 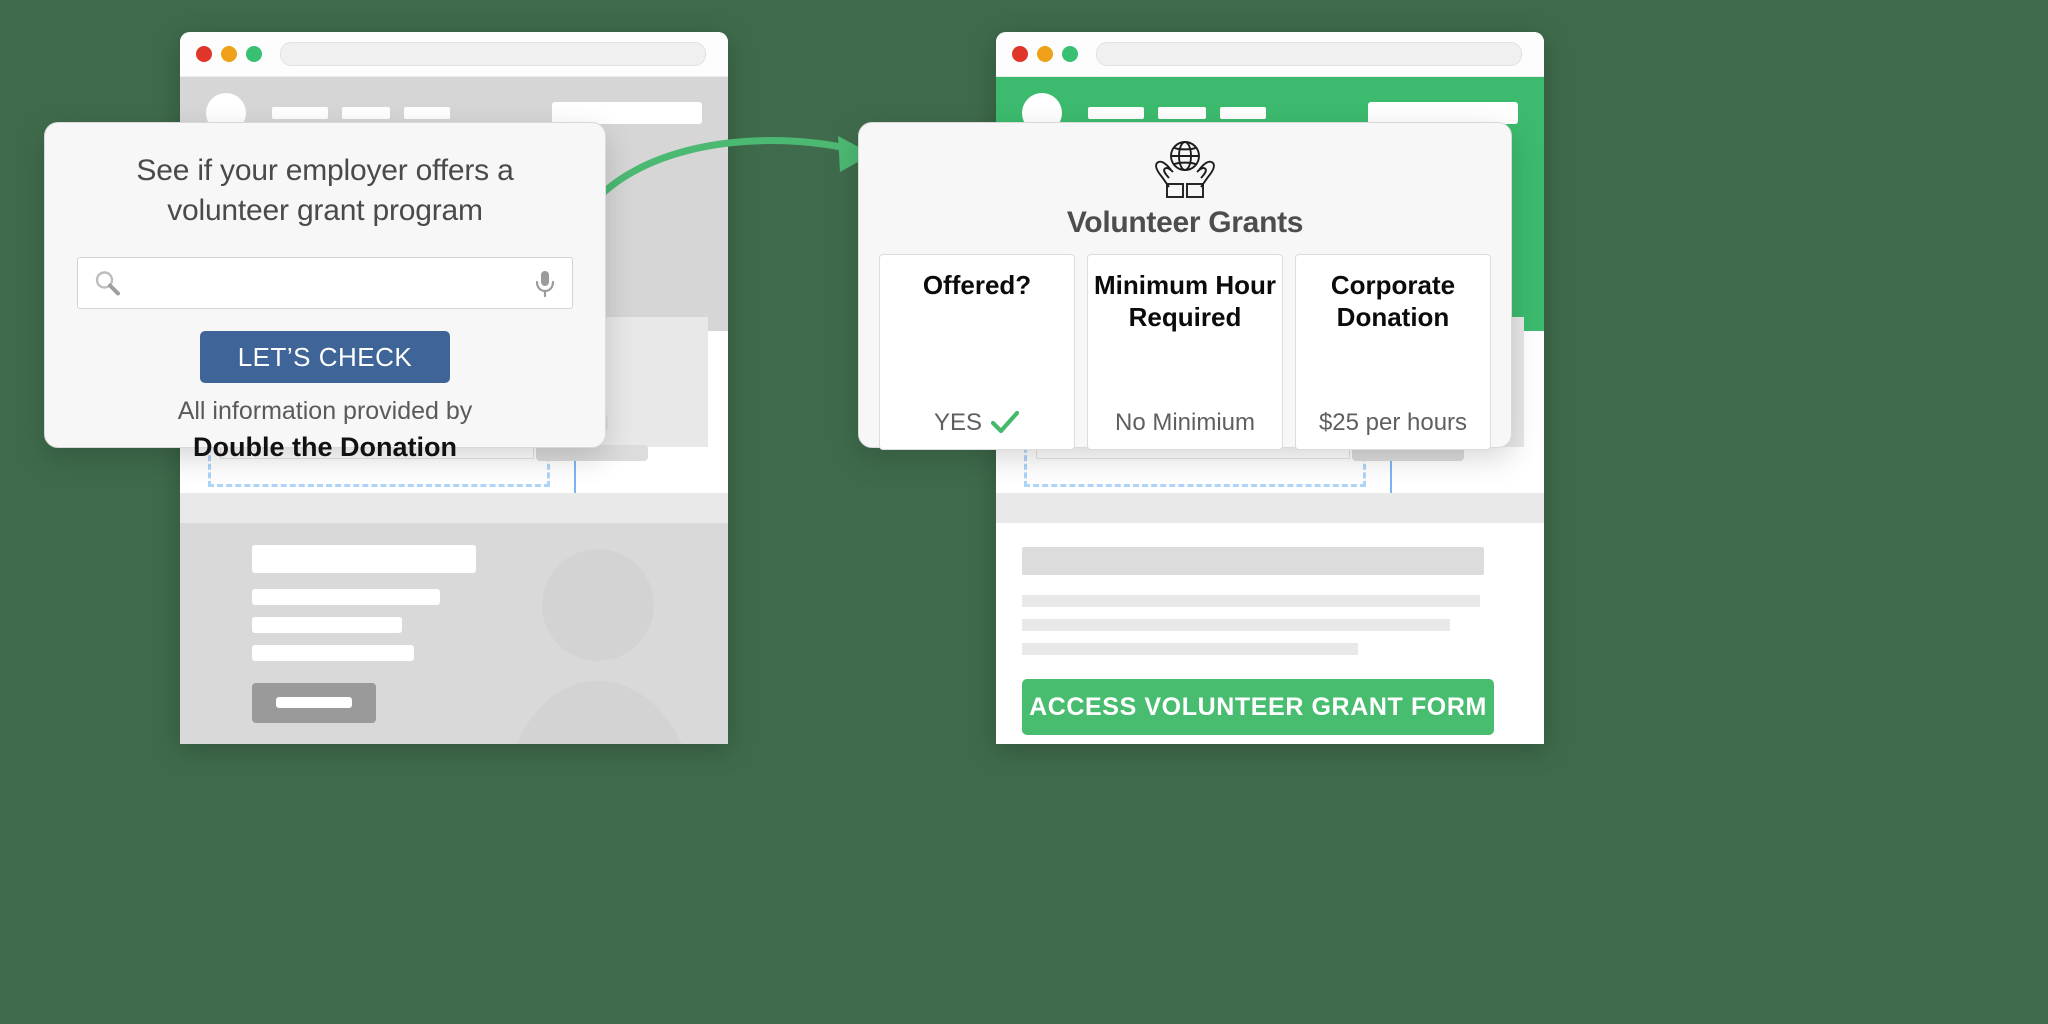 I want to click on person-silhouette-icon, so click(x=599, y=646).